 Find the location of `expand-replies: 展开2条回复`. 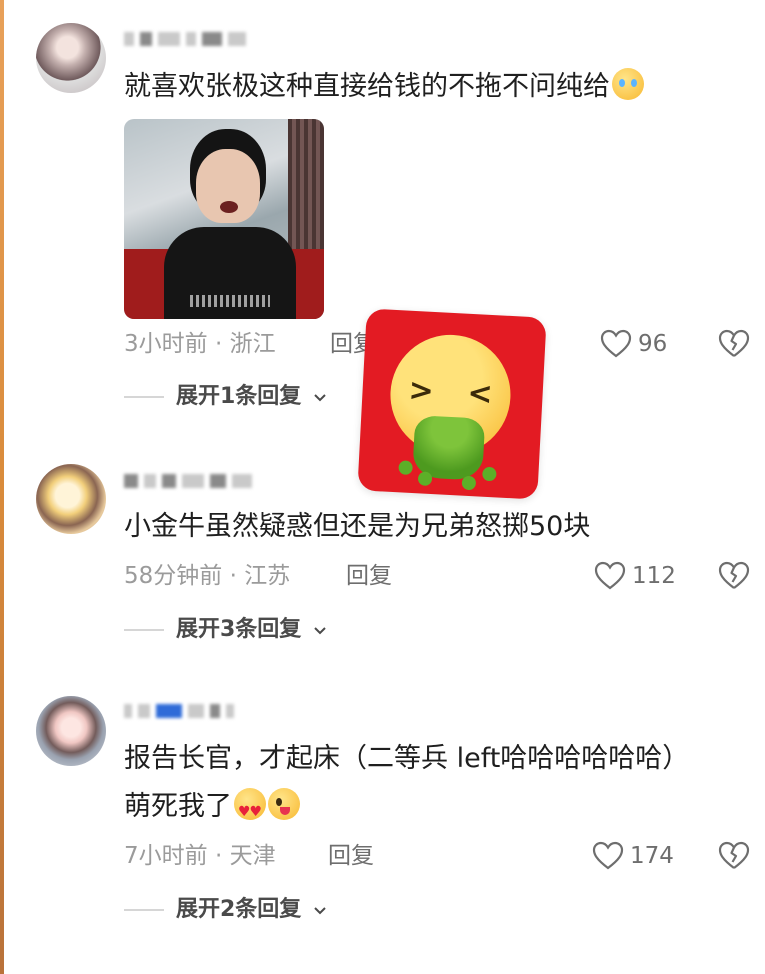

expand-replies: 展开2条回复 is located at coordinates (225, 910).